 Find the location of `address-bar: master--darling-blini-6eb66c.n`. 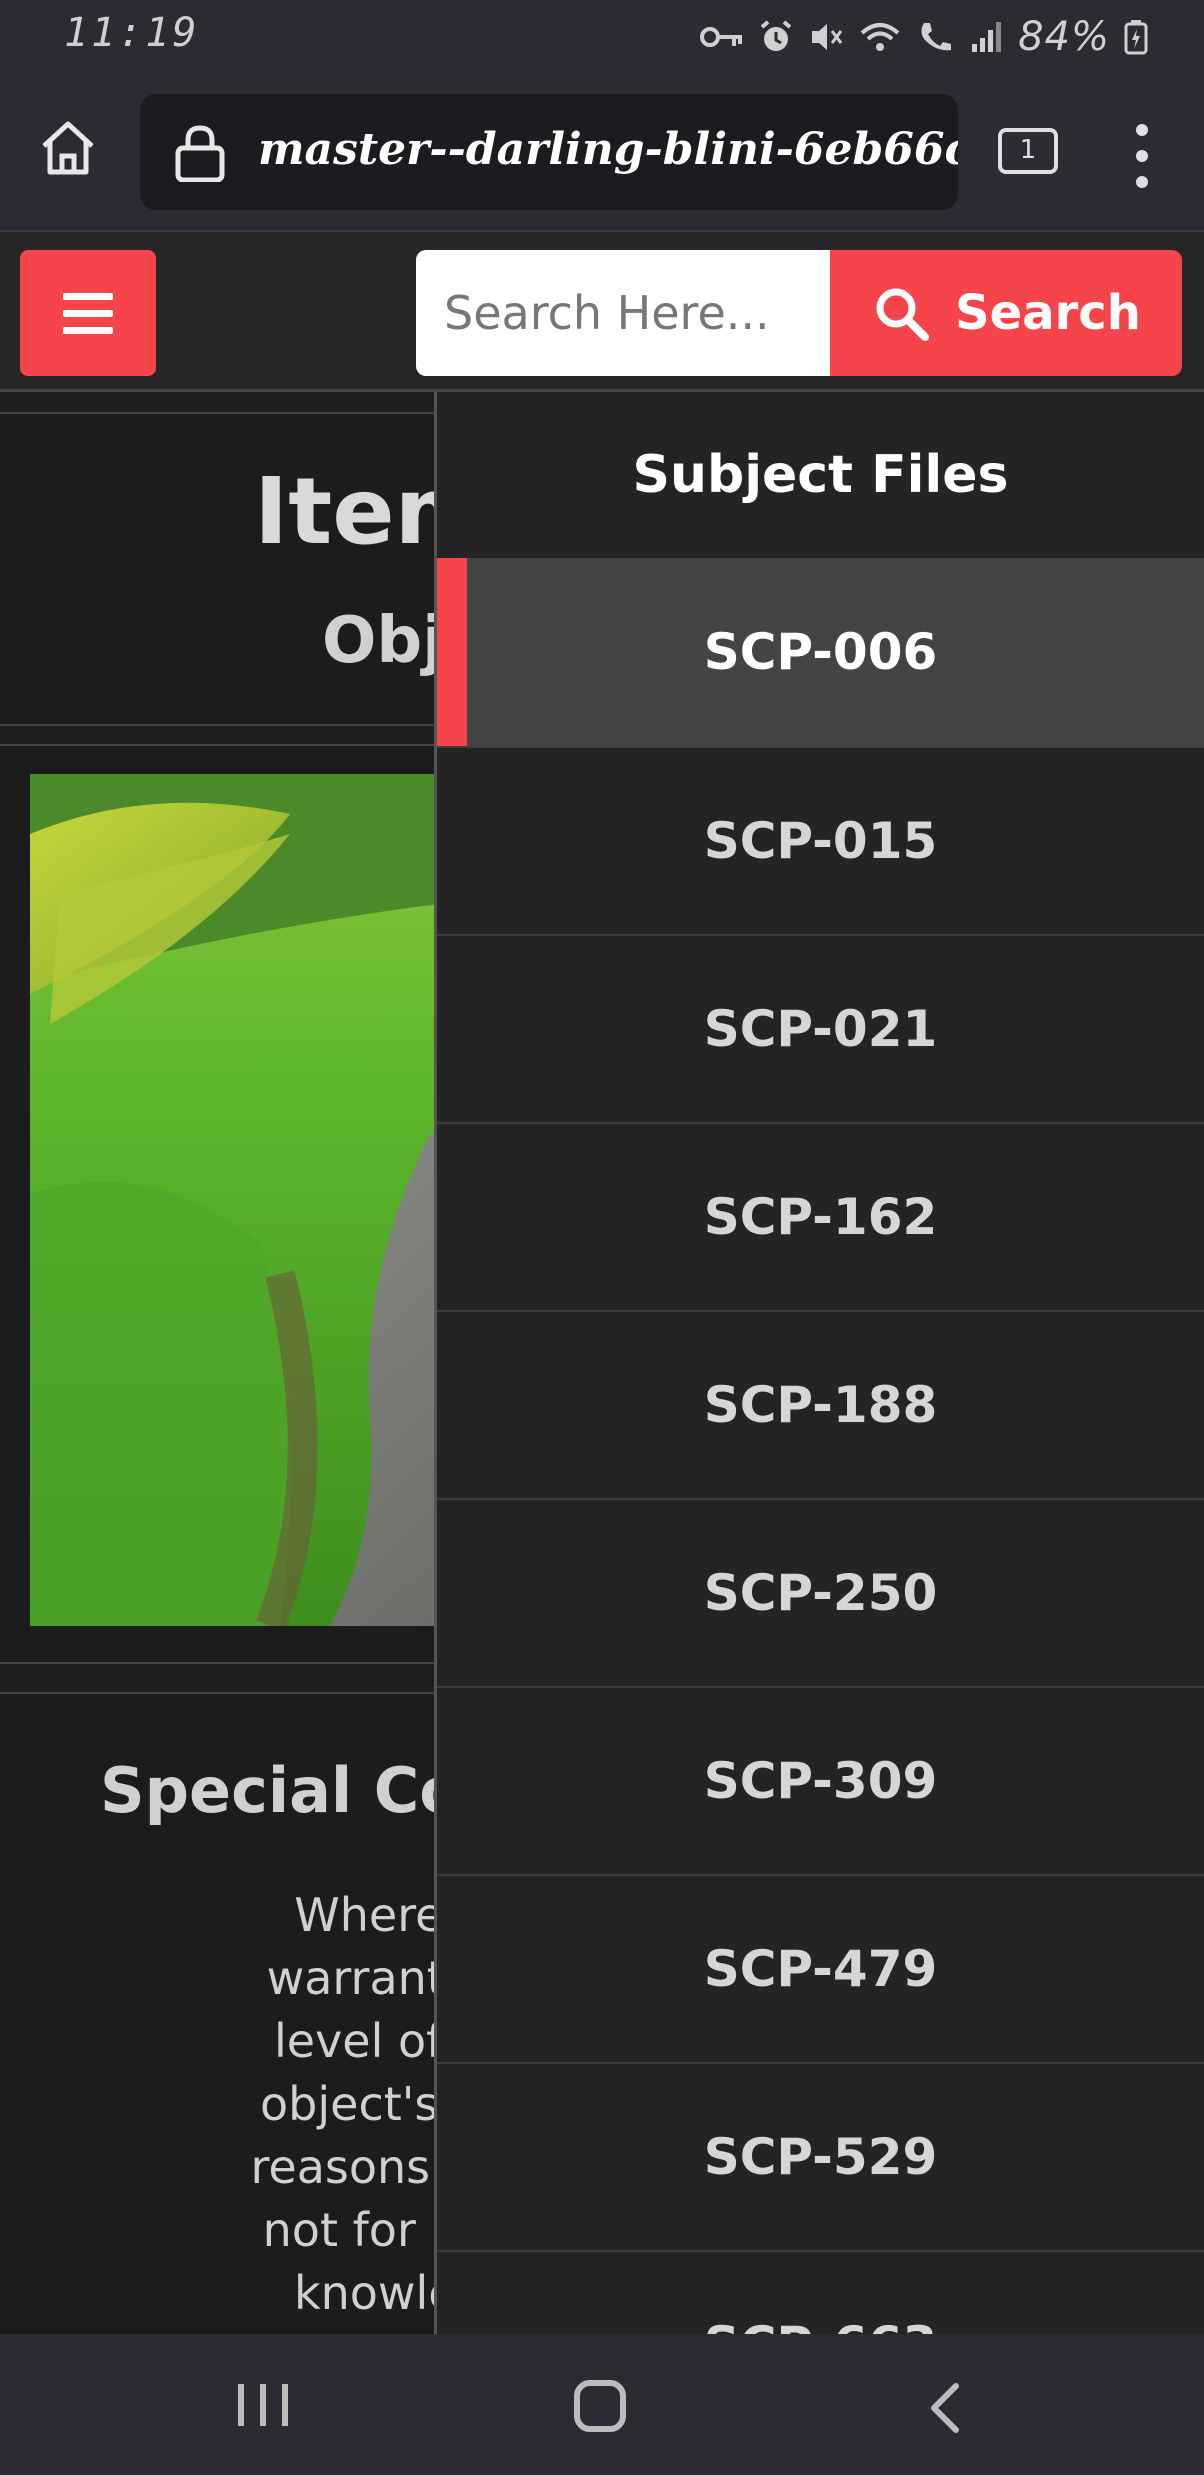

address-bar: master--darling-blini-6eb66c.n is located at coordinates (549, 152).